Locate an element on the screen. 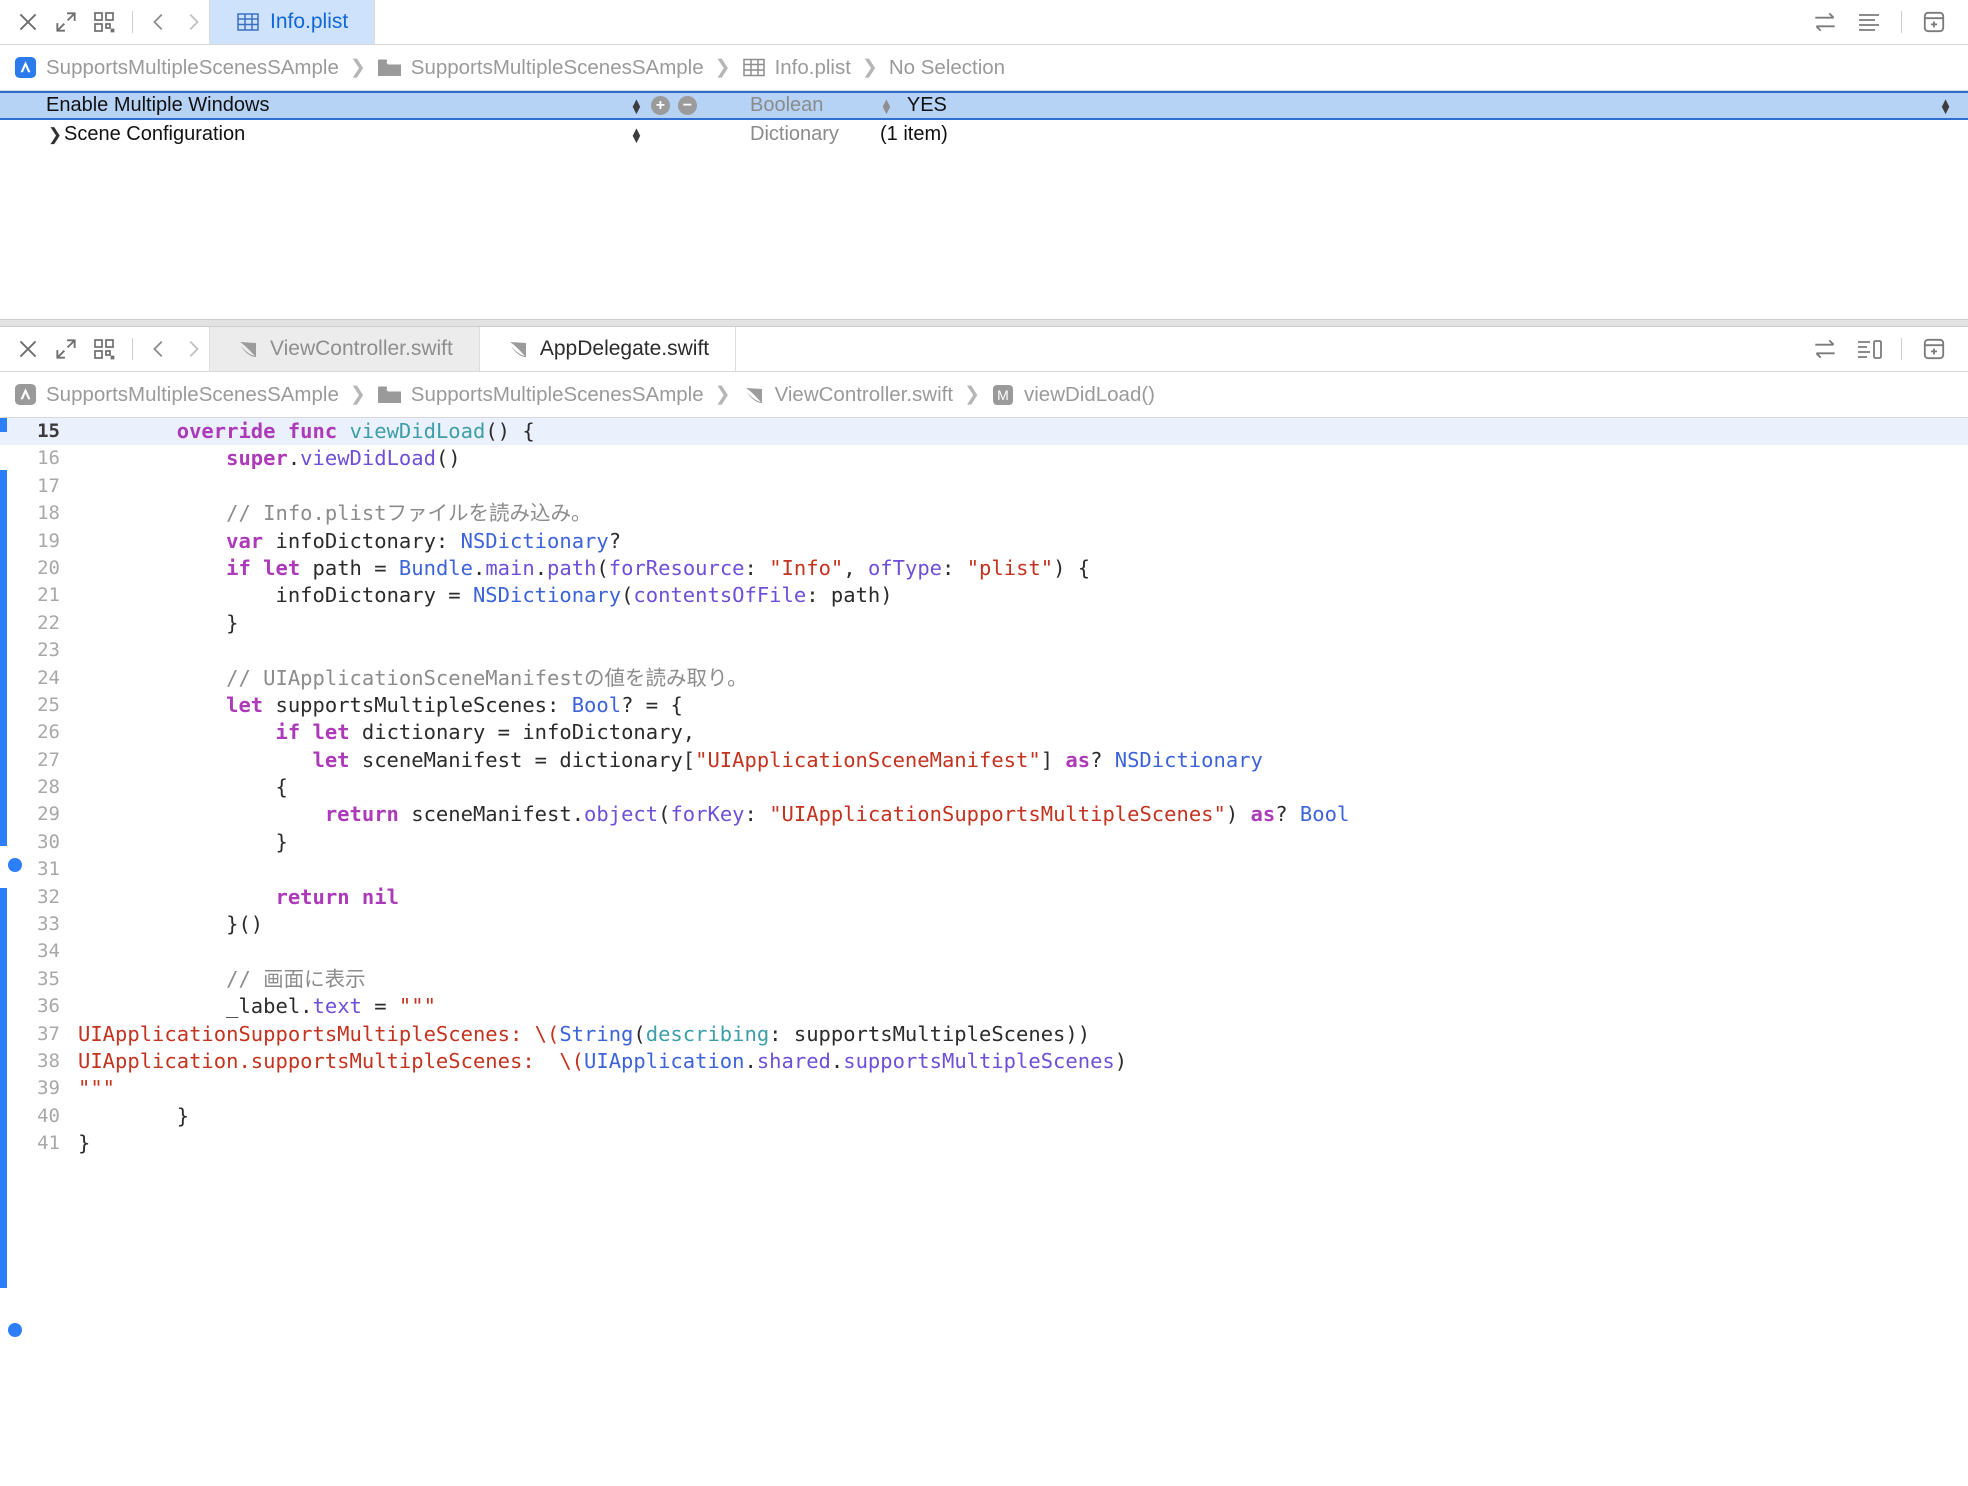 The width and height of the screenshot is (1968, 1486). line-number: 35 is located at coordinates (48, 978).